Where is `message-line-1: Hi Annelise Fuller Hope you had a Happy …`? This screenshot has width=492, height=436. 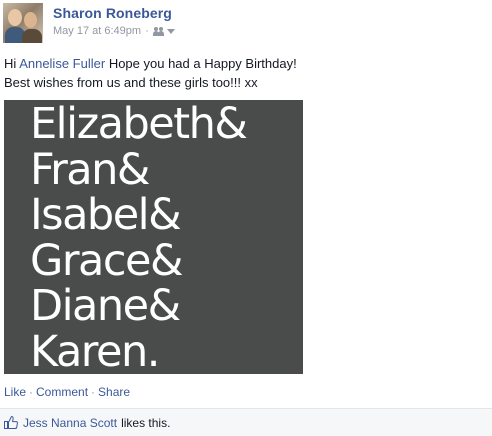 message-line-1: Hi Annelise Fuller Hope you had a Happy … is located at coordinates (150, 63).